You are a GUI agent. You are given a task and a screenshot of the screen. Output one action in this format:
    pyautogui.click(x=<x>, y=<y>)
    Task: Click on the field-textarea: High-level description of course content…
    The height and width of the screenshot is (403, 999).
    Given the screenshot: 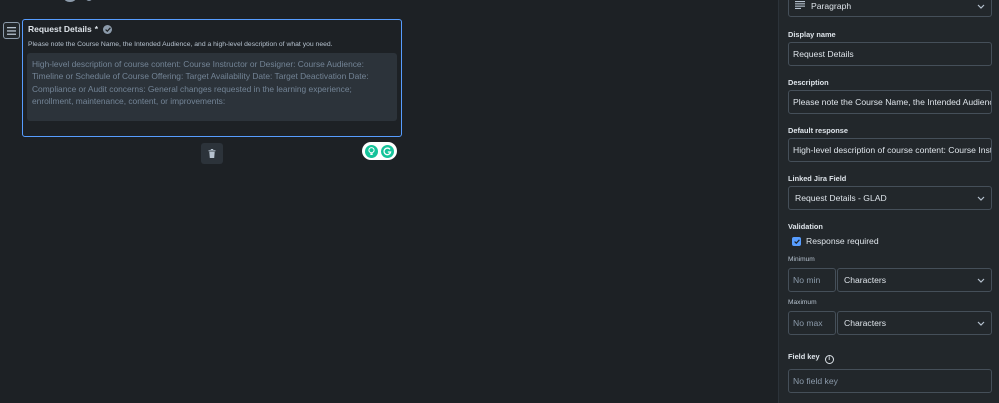 What is the action you would take?
    pyautogui.click(x=212, y=87)
    